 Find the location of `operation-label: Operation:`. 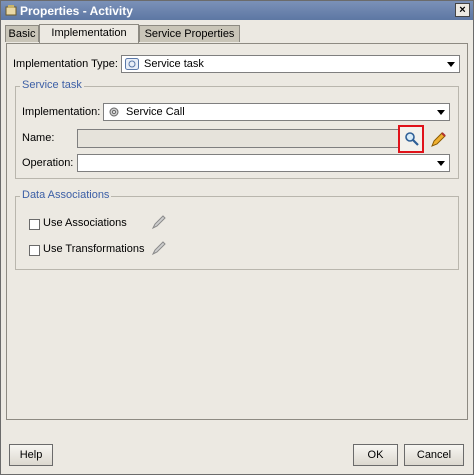

operation-label: Operation: is located at coordinates (48, 163).